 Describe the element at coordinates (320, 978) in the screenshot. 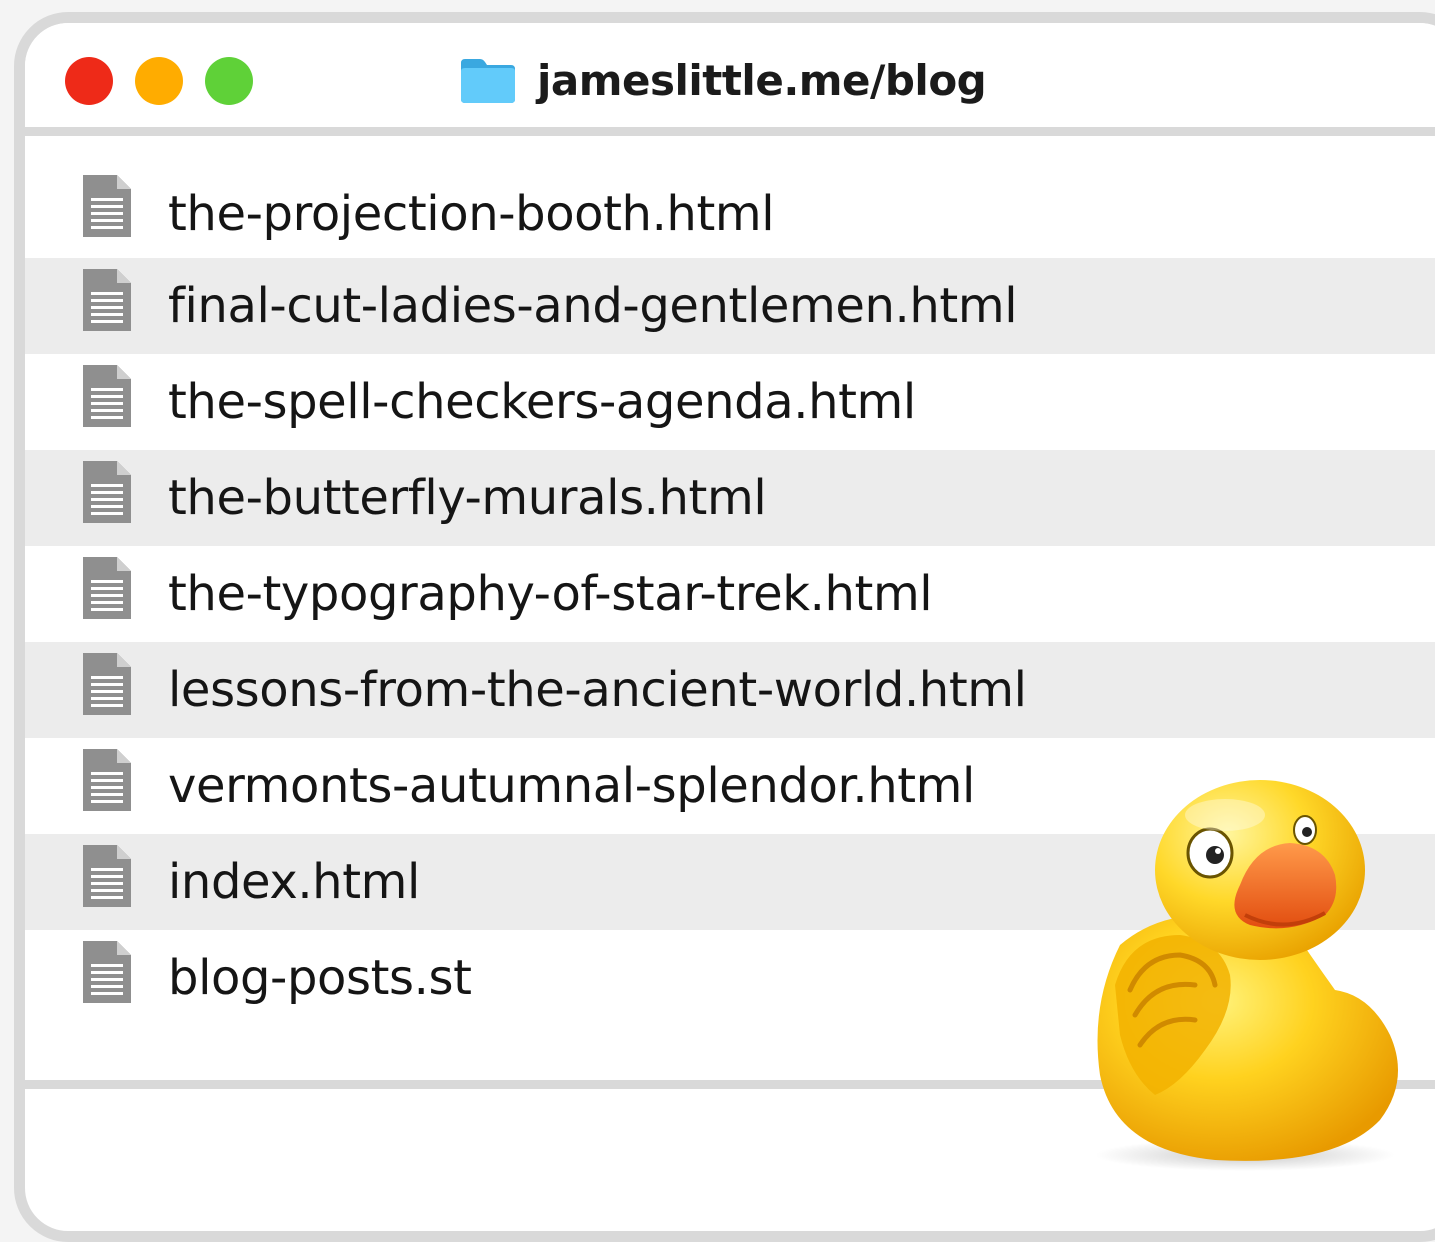

I see `file-name: blog-posts.st` at that location.